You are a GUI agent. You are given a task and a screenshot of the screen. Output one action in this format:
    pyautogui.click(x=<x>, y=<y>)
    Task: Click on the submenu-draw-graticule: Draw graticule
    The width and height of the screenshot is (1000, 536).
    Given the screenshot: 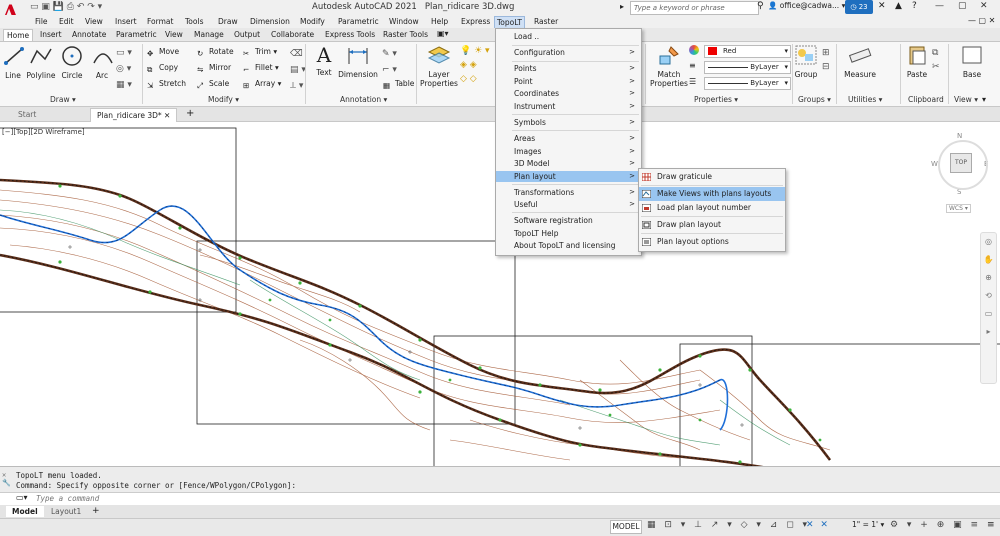 What is the action you would take?
    pyautogui.click(x=712, y=177)
    